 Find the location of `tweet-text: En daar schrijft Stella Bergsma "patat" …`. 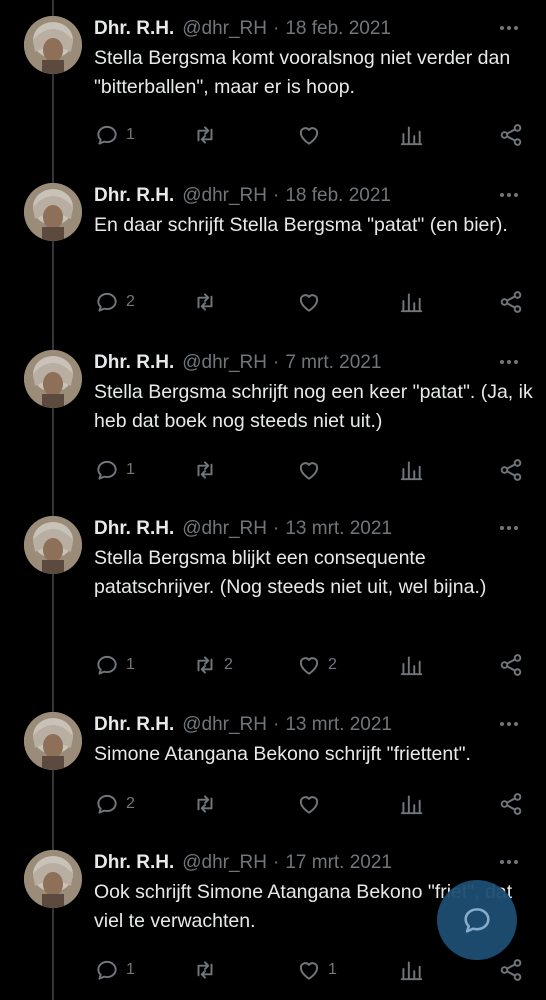

tweet-text: En daar schrijft Stella Bergsma "patat" … is located at coordinates (301, 225).